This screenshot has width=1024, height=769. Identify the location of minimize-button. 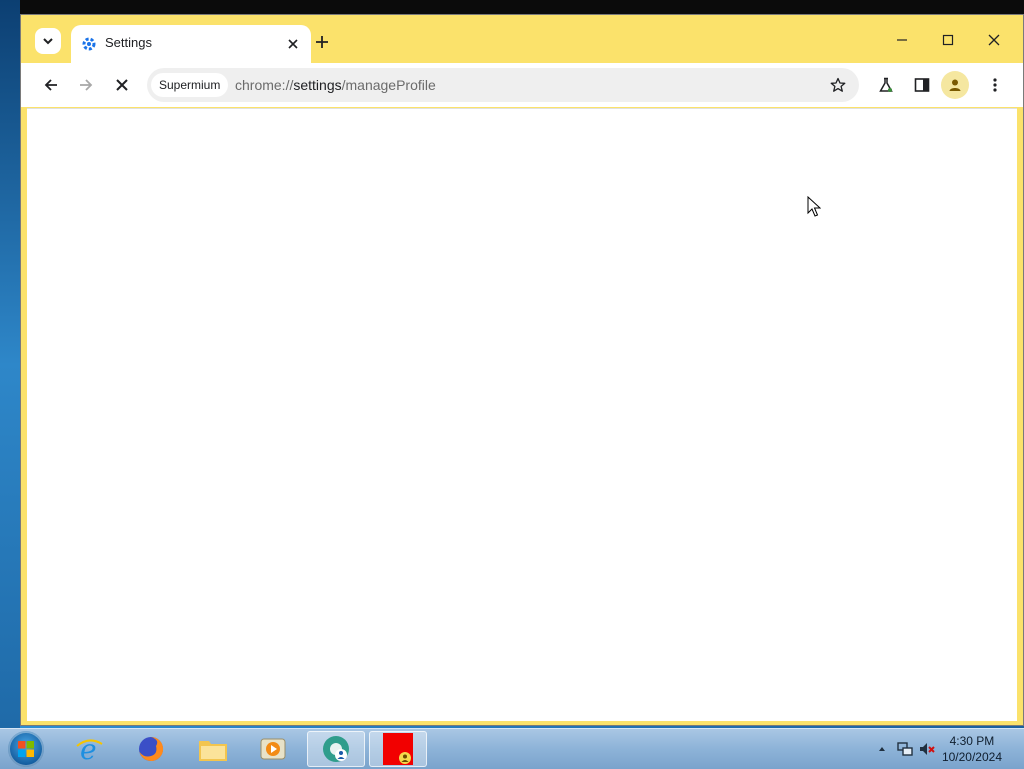
(902, 40).